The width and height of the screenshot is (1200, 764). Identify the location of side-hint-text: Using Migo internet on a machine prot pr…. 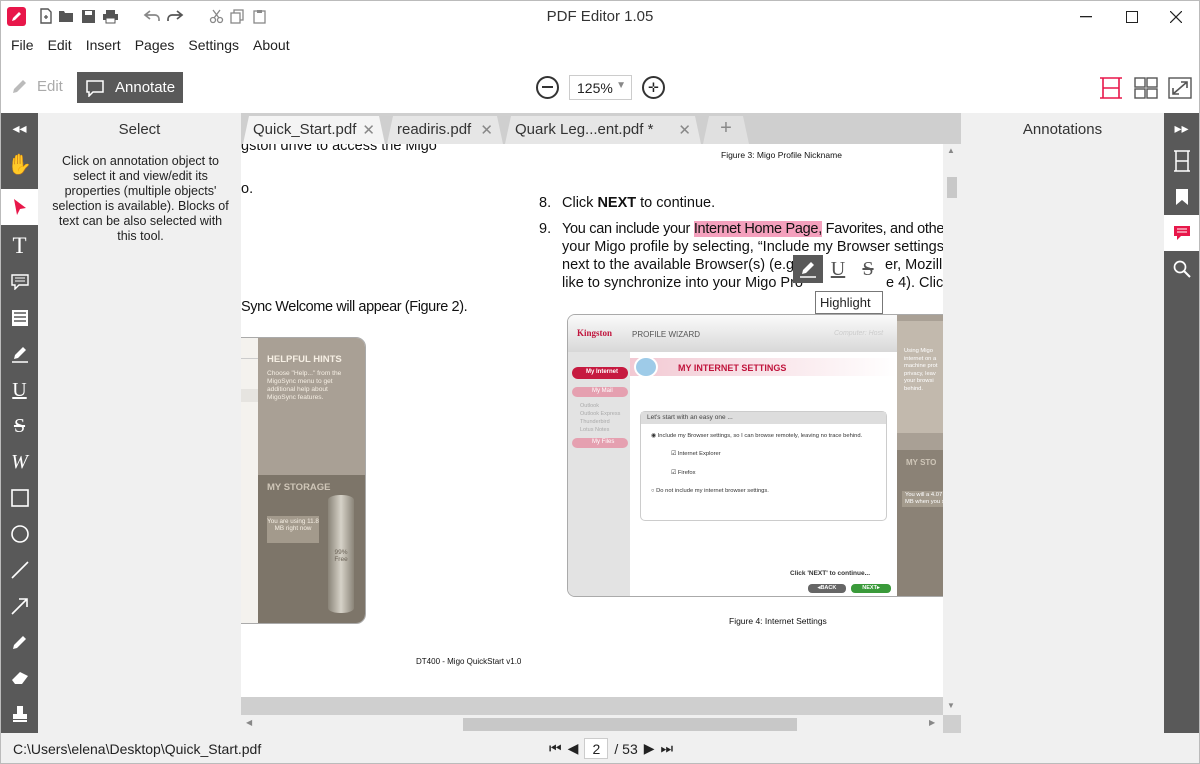
(921, 370).